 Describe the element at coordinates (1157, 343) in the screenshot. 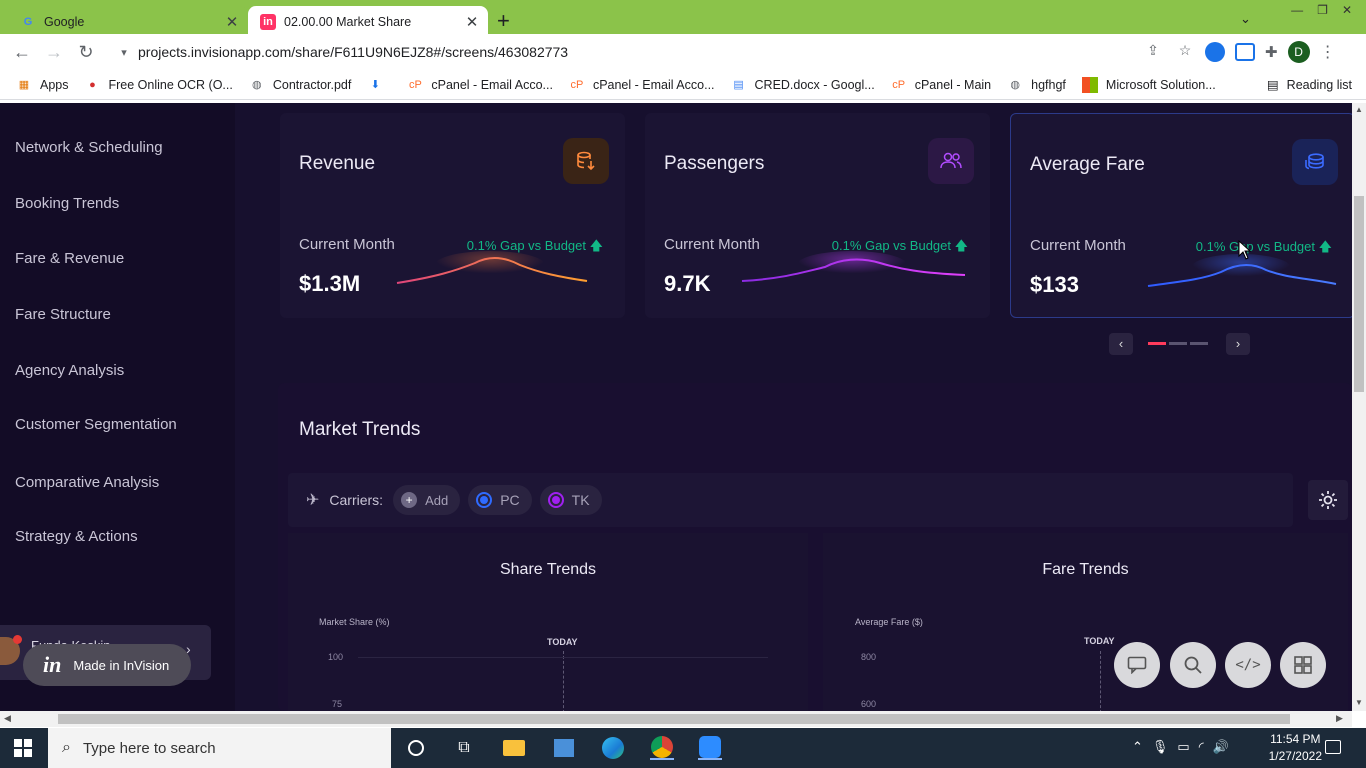

I see `page-dot-active` at that location.